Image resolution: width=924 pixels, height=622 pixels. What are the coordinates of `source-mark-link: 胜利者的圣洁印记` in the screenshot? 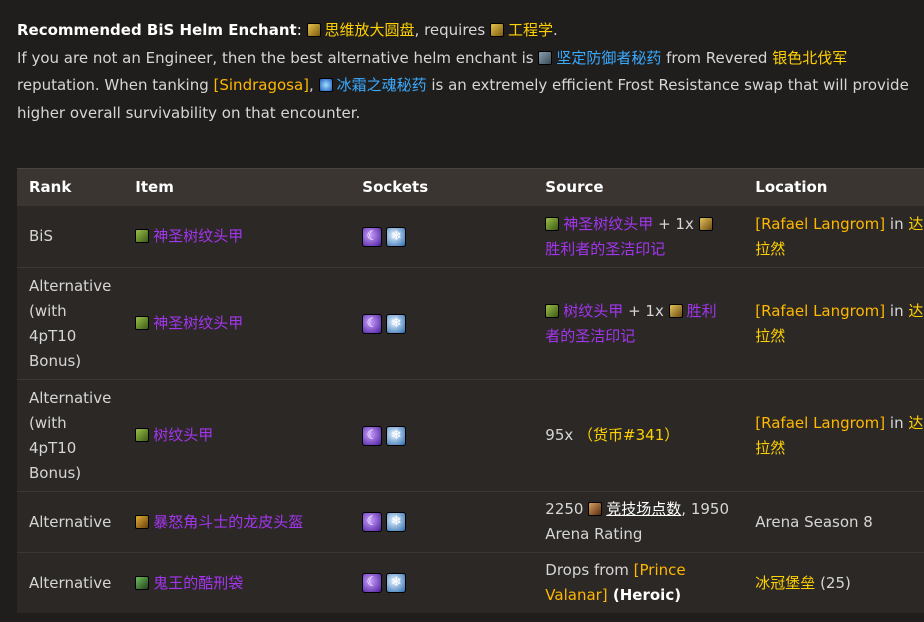 It's located at (605, 249).